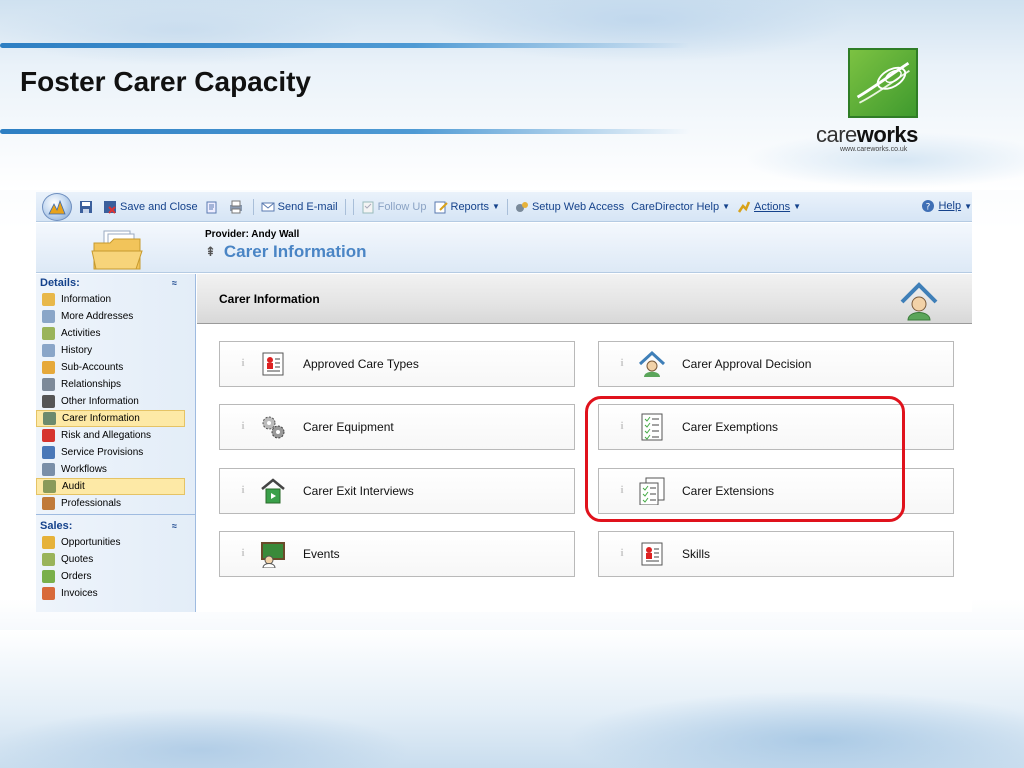  What do you see at coordinates (115, 503) in the screenshot?
I see `nav-item-professionals: Professionals` at bounding box center [115, 503].